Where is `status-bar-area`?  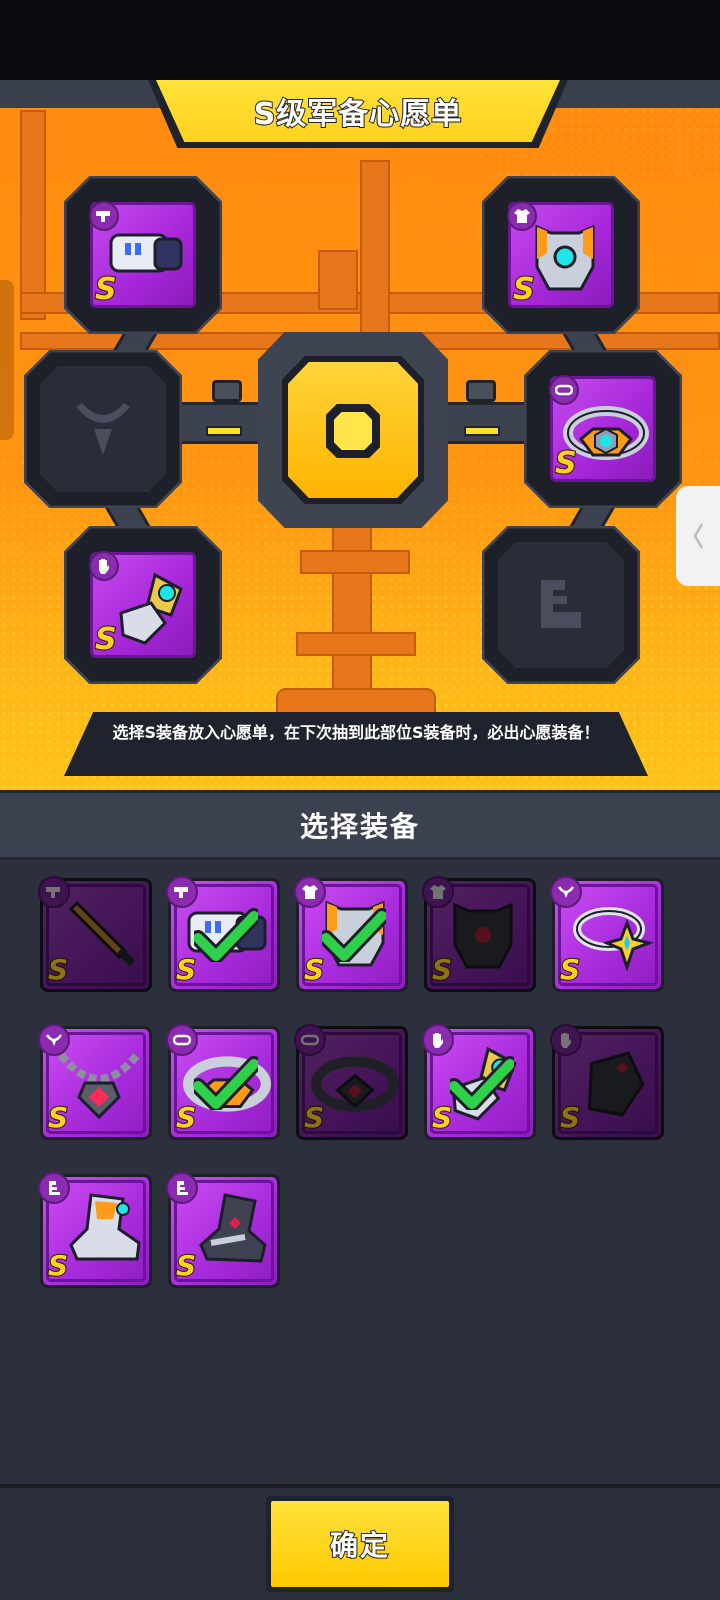
status-bar-area is located at coordinates (360, 40).